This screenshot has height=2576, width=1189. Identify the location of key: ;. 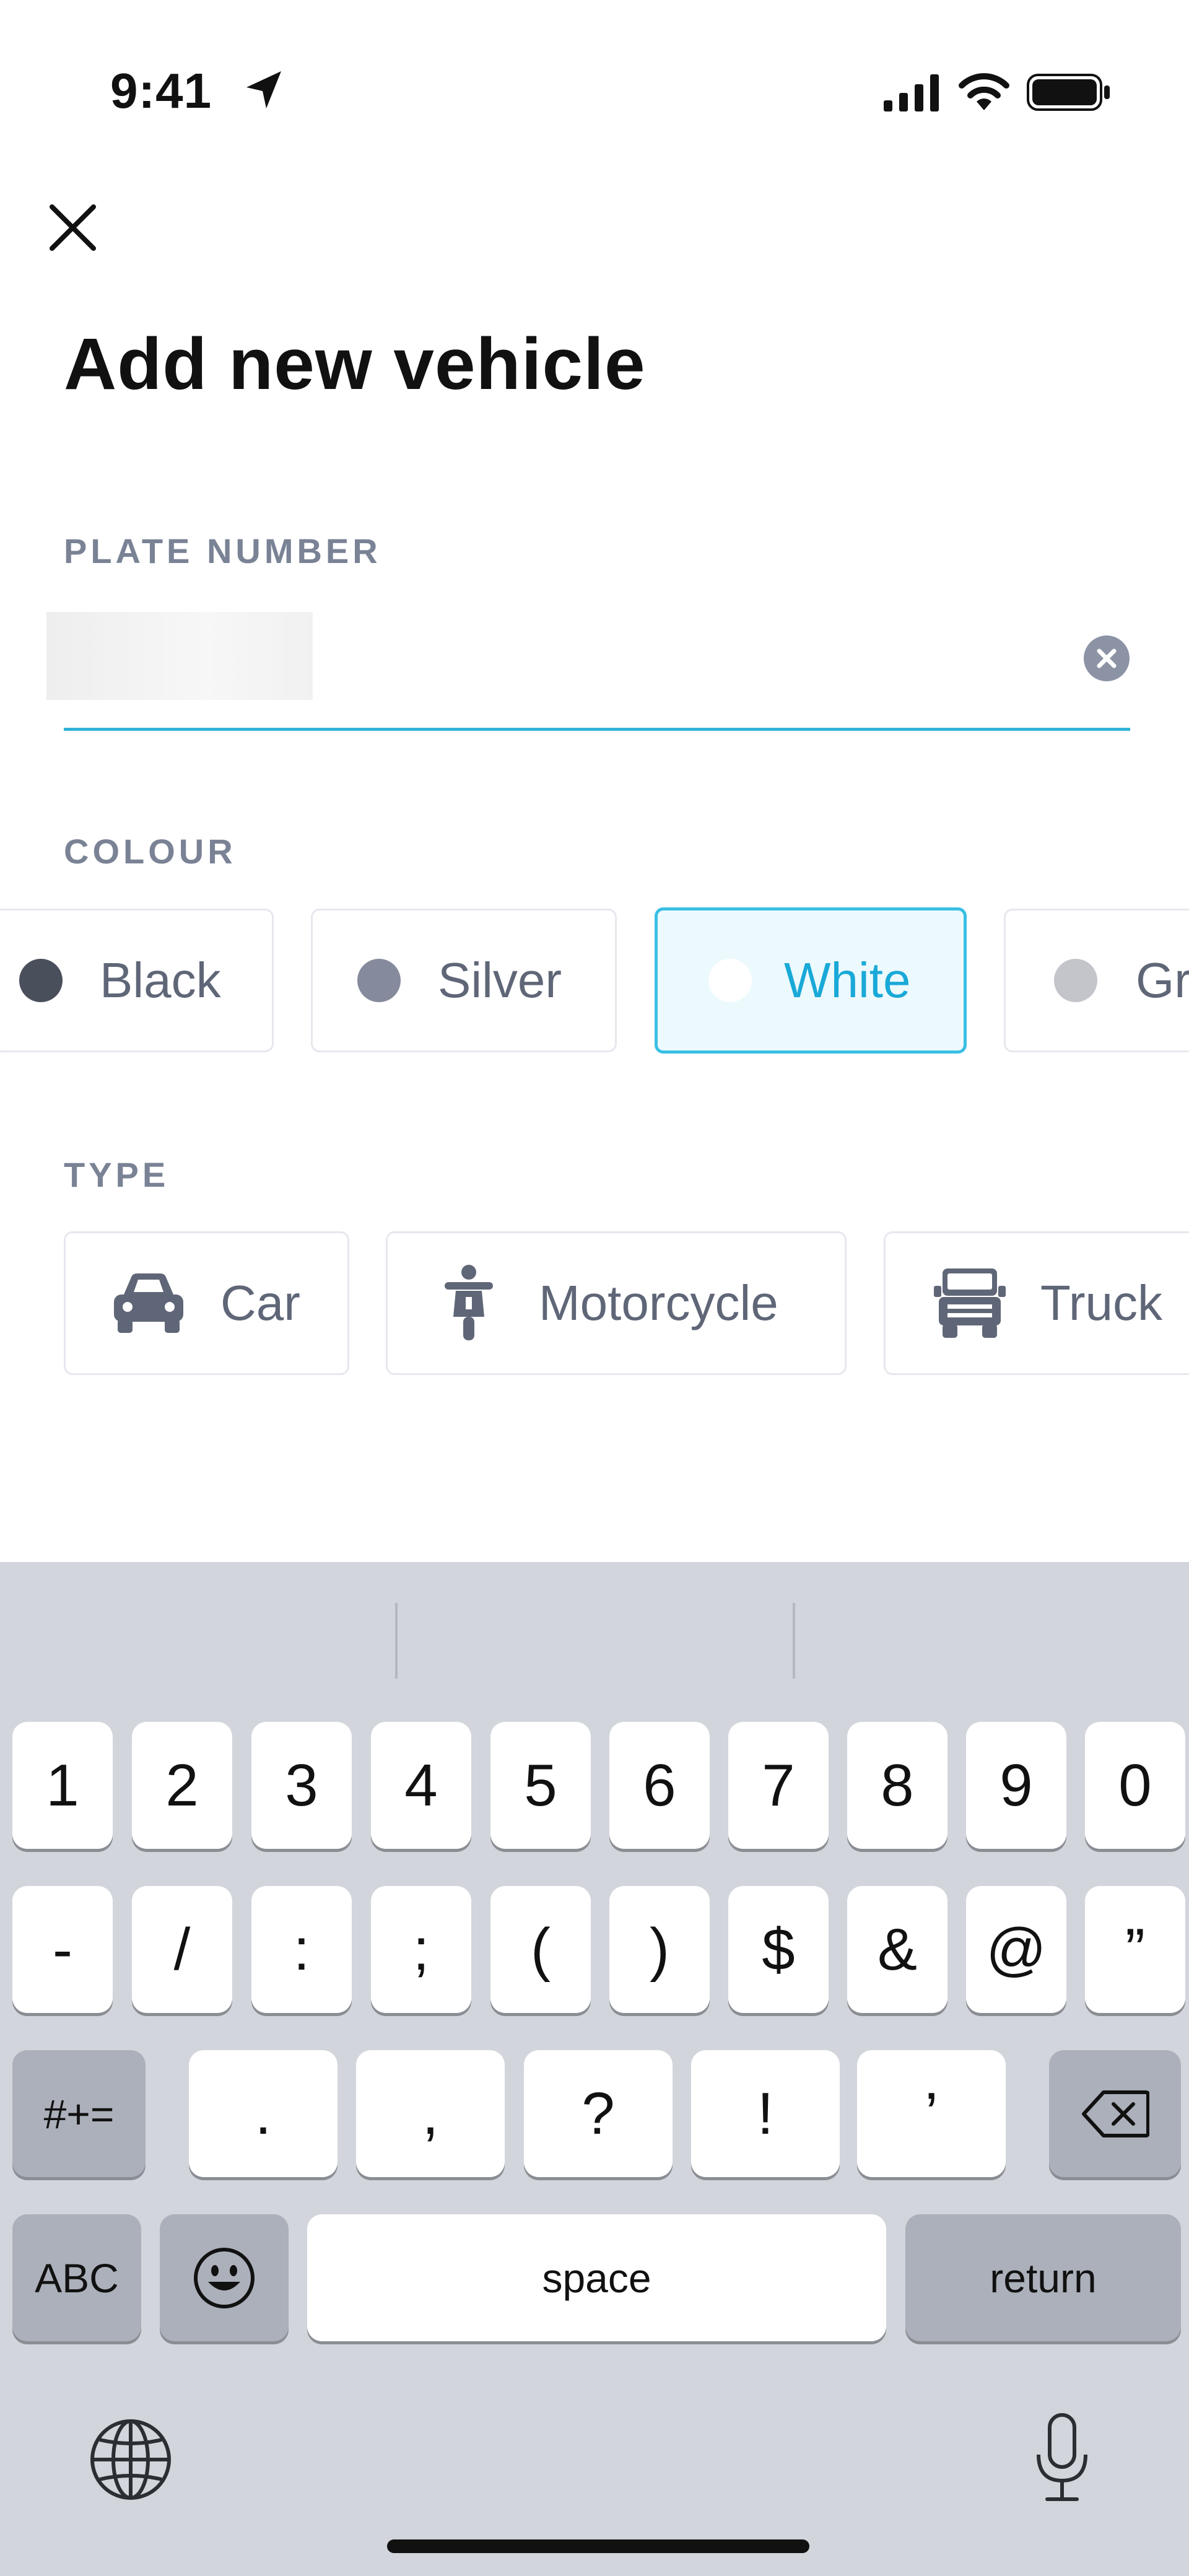
(421, 1949).